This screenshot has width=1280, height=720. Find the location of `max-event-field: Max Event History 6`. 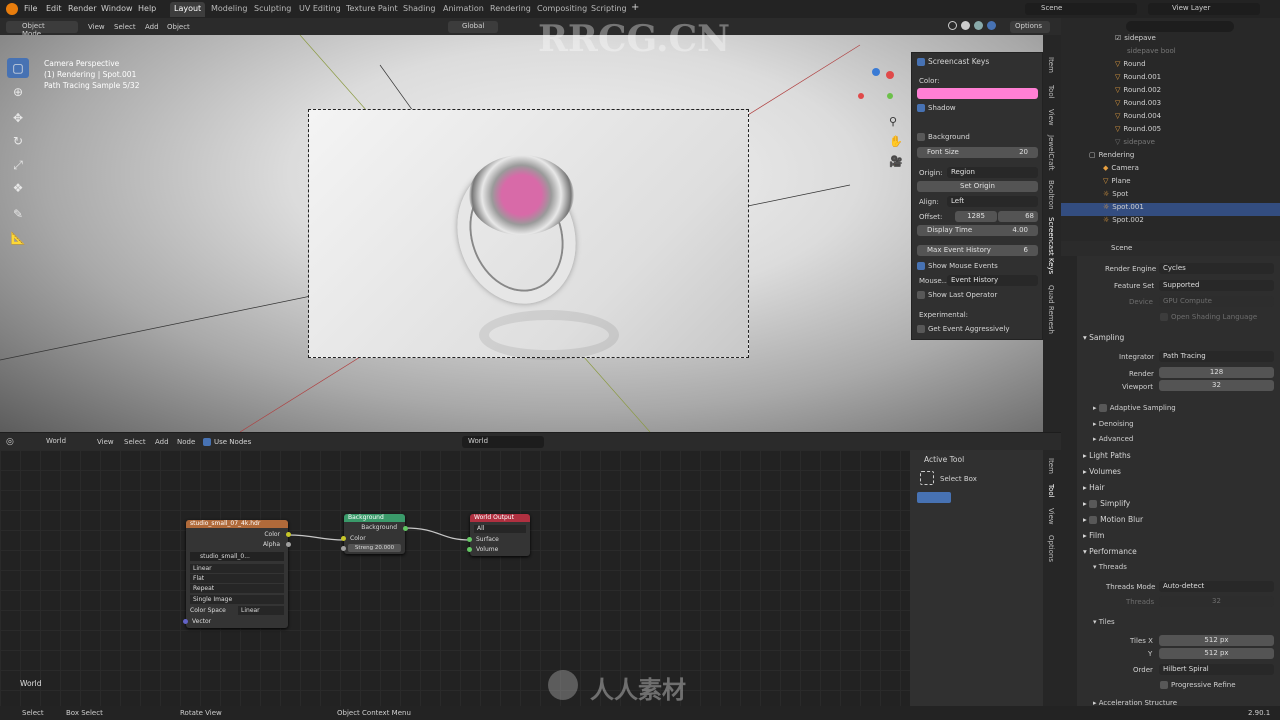

max-event-field: Max Event History 6 is located at coordinates (977, 250).